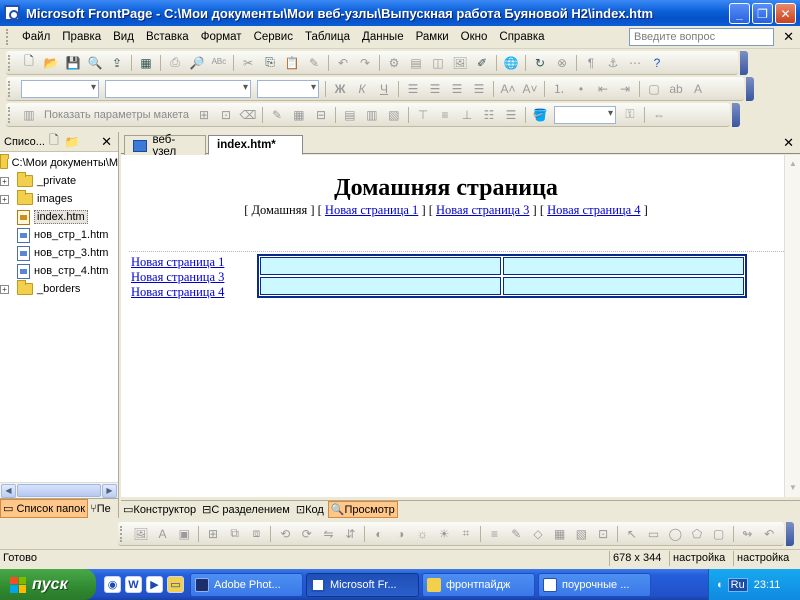 The image size is (800, 600). What do you see at coordinates (248, 63) in the screenshot?
I see `cut-icon: ✂` at bounding box center [248, 63].